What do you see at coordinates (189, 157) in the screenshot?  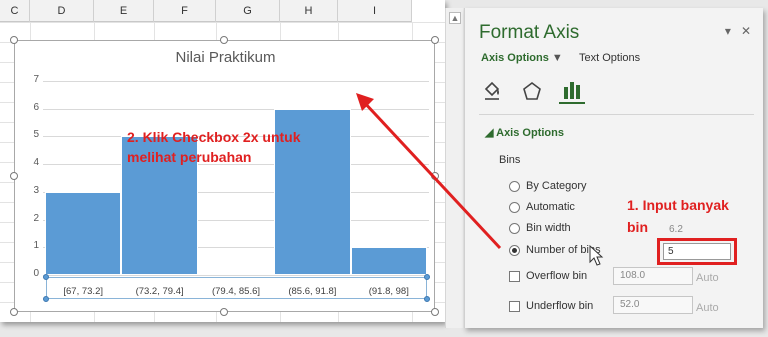 I see `annotation-step-2-line2: melihat perubahan` at bounding box center [189, 157].